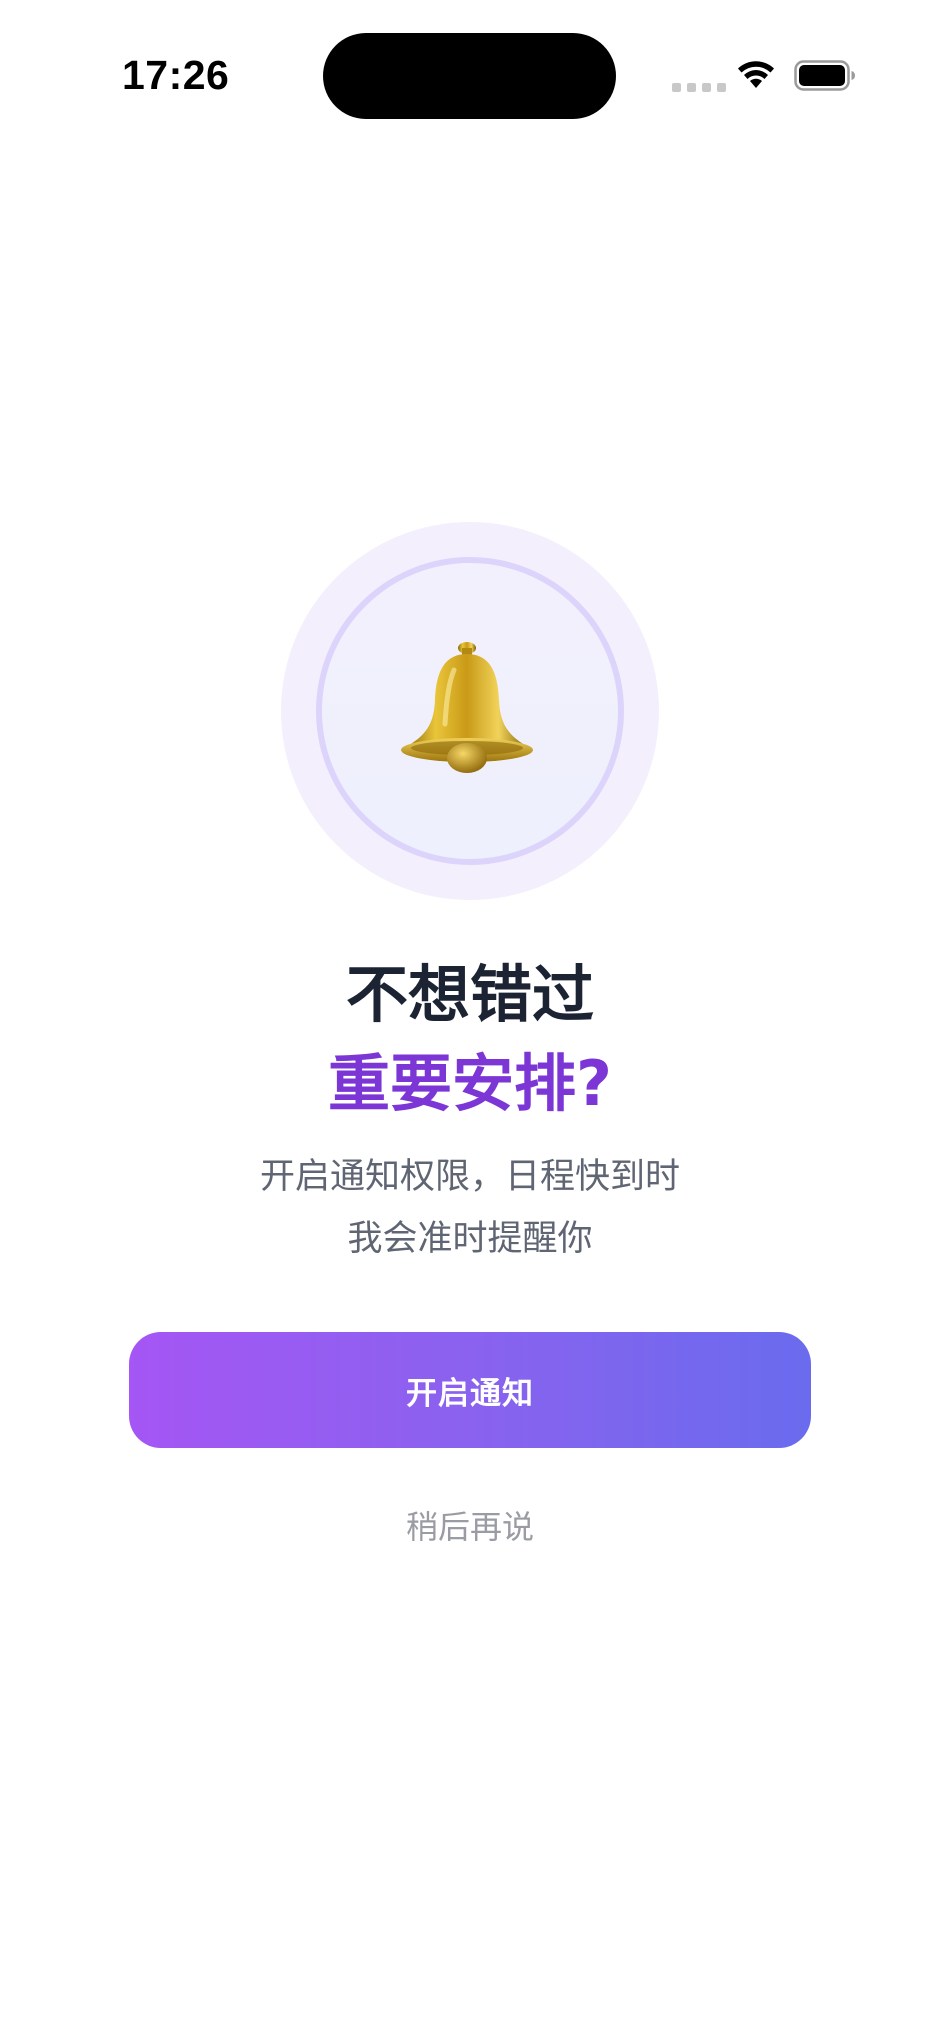 The height and width of the screenshot is (2044, 940). I want to click on battery-icon, so click(824, 75).